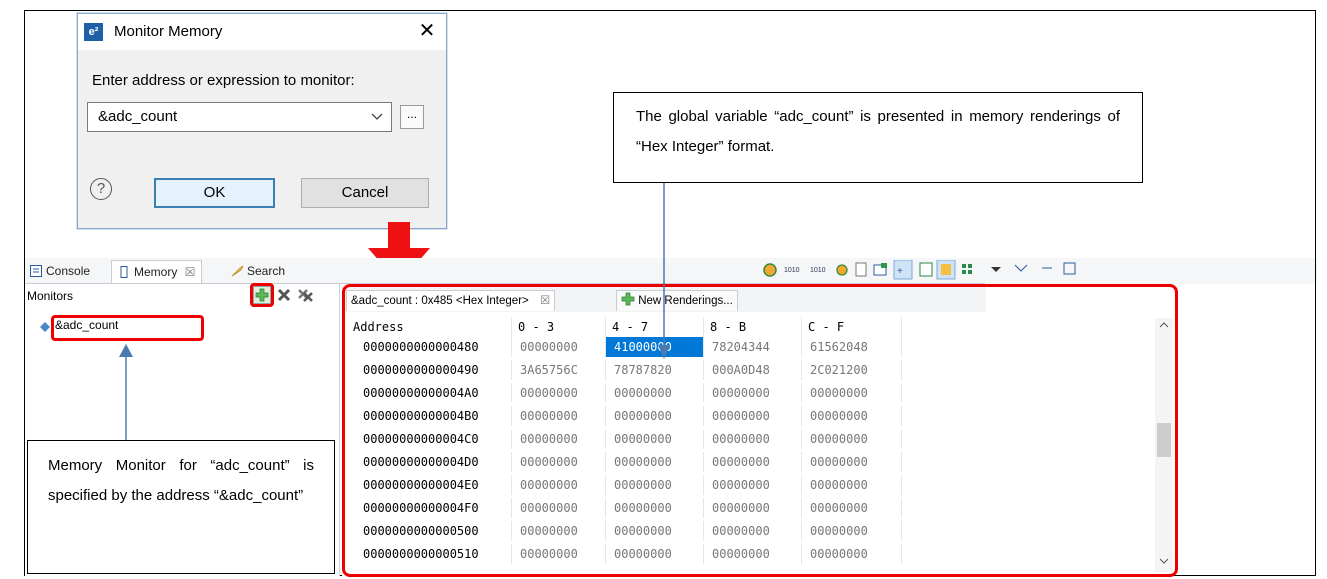 This screenshot has height=579, width=1327. What do you see at coordinates (168, 31) in the screenshot?
I see `dialog-title: Monitor Memory` at bounding box center [168, 31].